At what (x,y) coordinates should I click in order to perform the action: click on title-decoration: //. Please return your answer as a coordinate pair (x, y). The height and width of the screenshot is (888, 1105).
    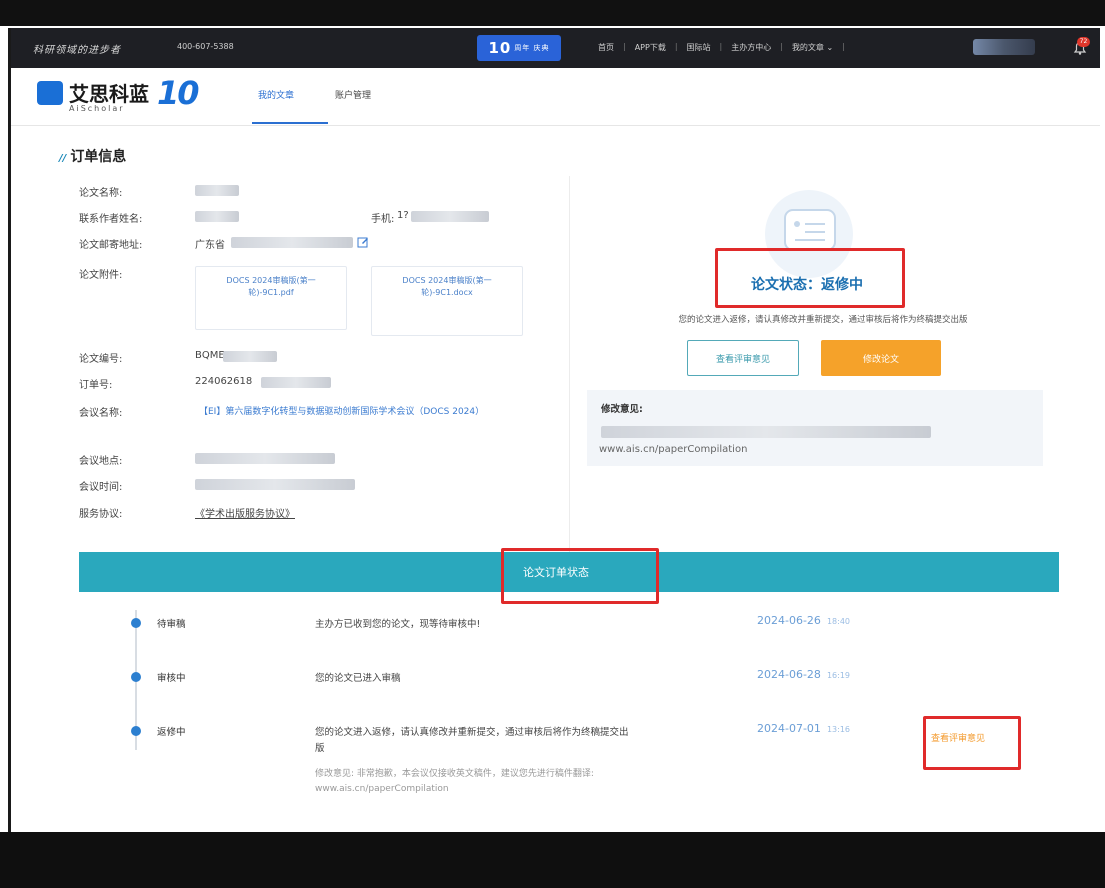
    Looking at the image, I should click on (63, 158).